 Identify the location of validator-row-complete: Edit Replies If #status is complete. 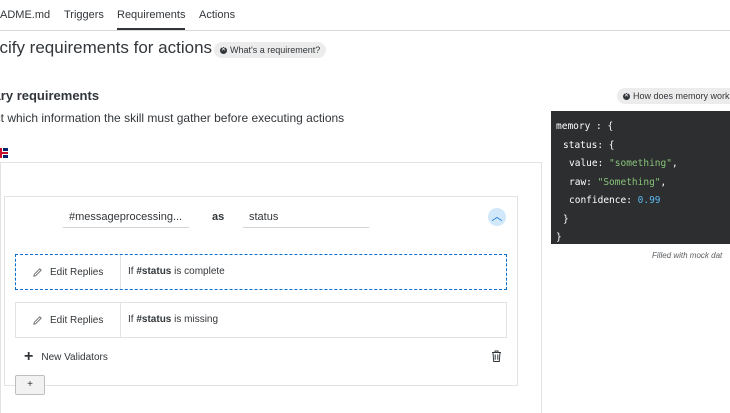
(261, 272).